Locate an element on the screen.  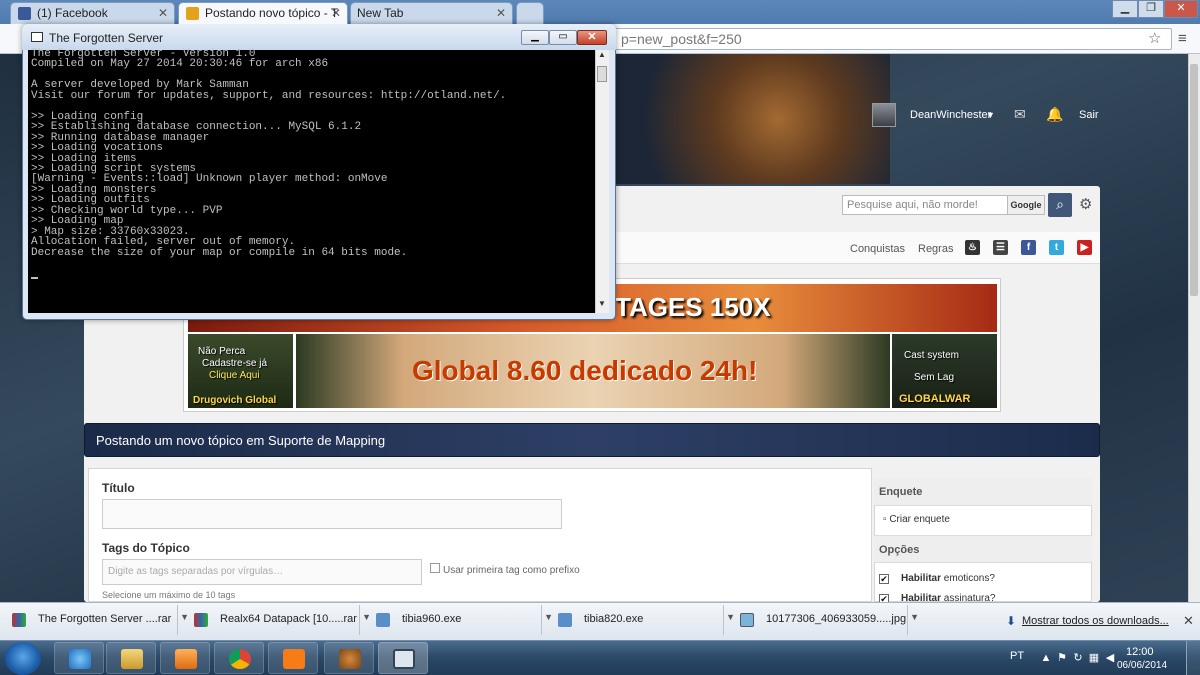
poll-section-header: Enquete is located at coordinates (983, 492).